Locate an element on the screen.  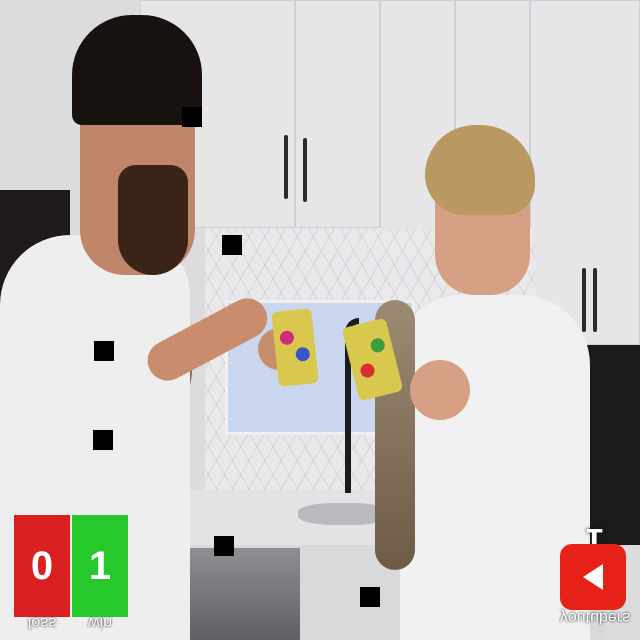
mug is located at coordinates (295, 347).